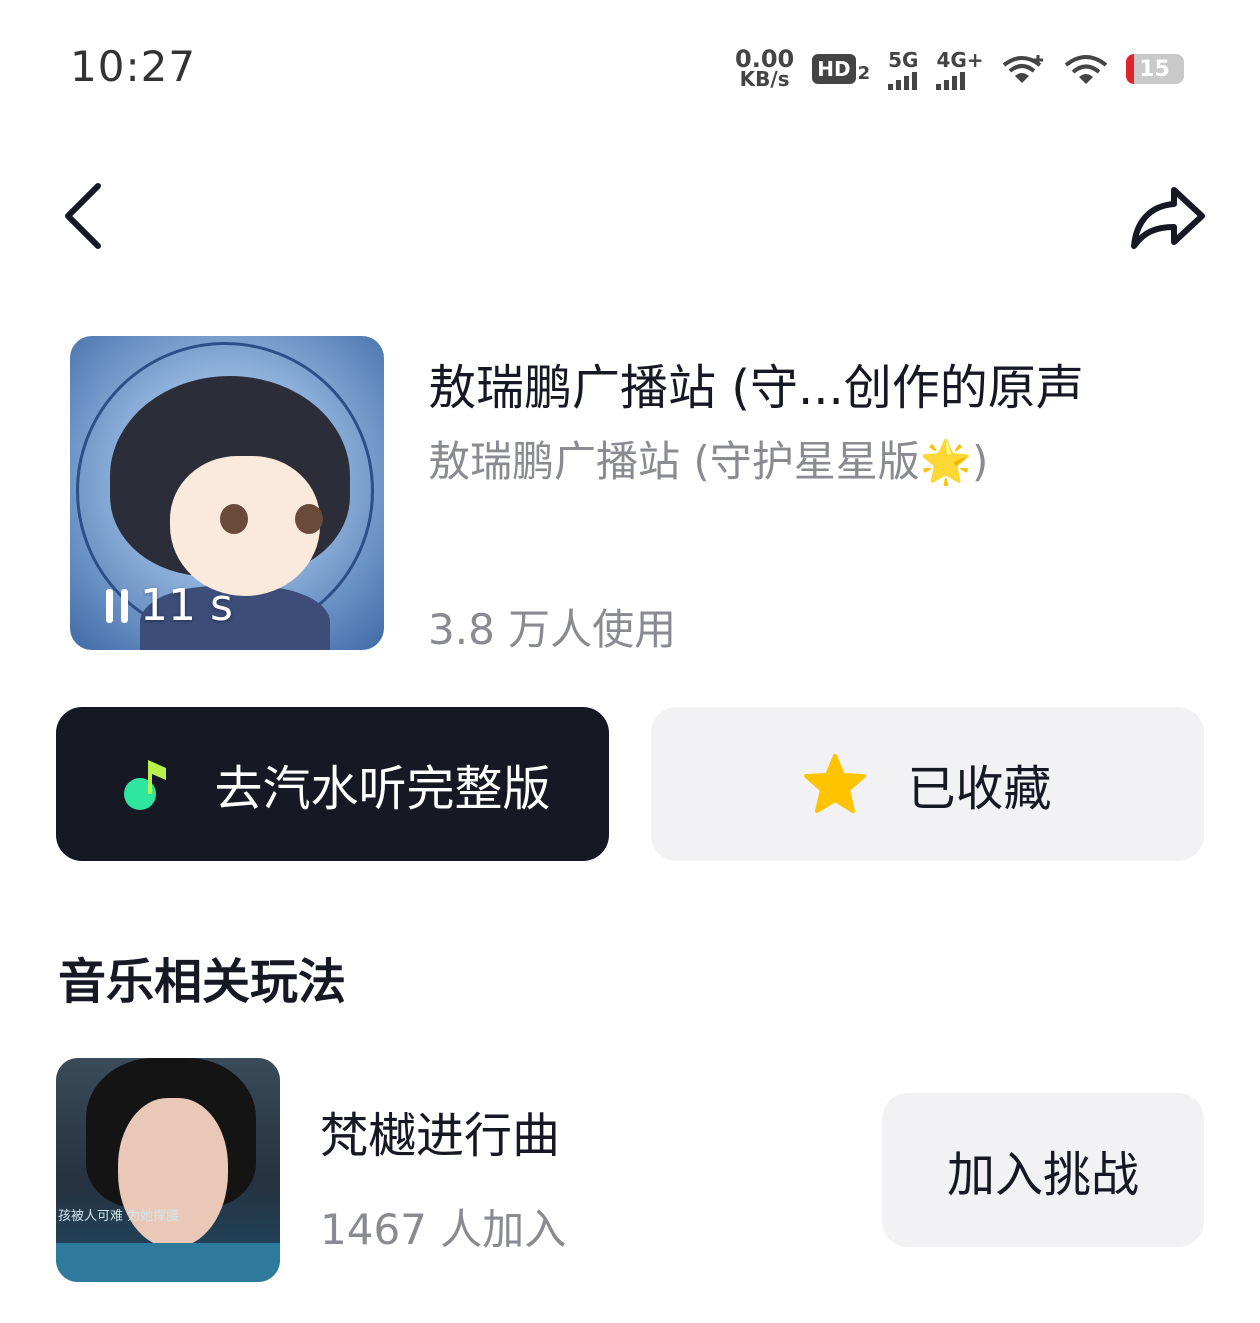 The image size is (1260, 1323). What do you see at coordinates (443, 1229) in the screenshot?
I see `challenge-join-count: 1467 人加入` at bounding box center [443, 1229].